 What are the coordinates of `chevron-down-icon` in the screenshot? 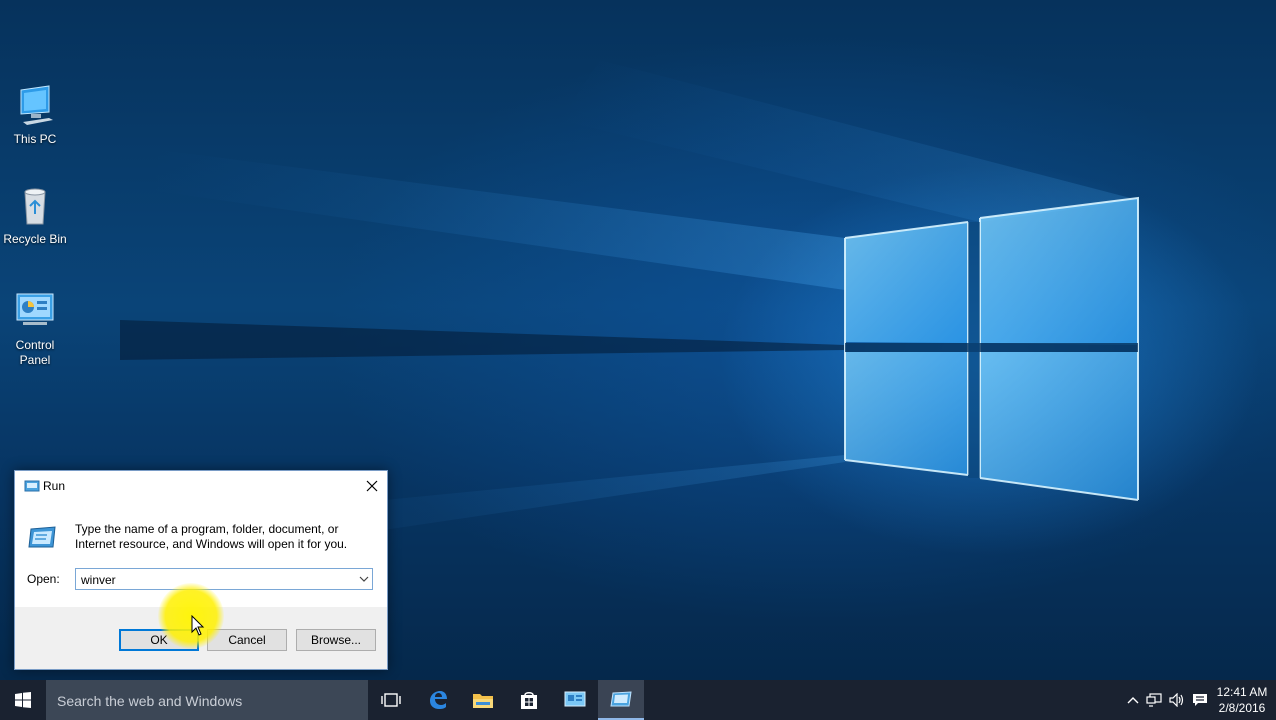 It's located at (364, 579).